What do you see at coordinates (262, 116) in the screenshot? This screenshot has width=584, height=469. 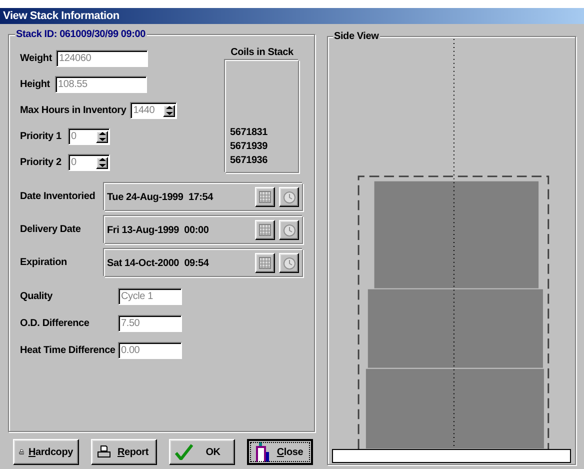 I see `coils-list: 5671831 5671939 5671936` at bounding box center [262, 116].